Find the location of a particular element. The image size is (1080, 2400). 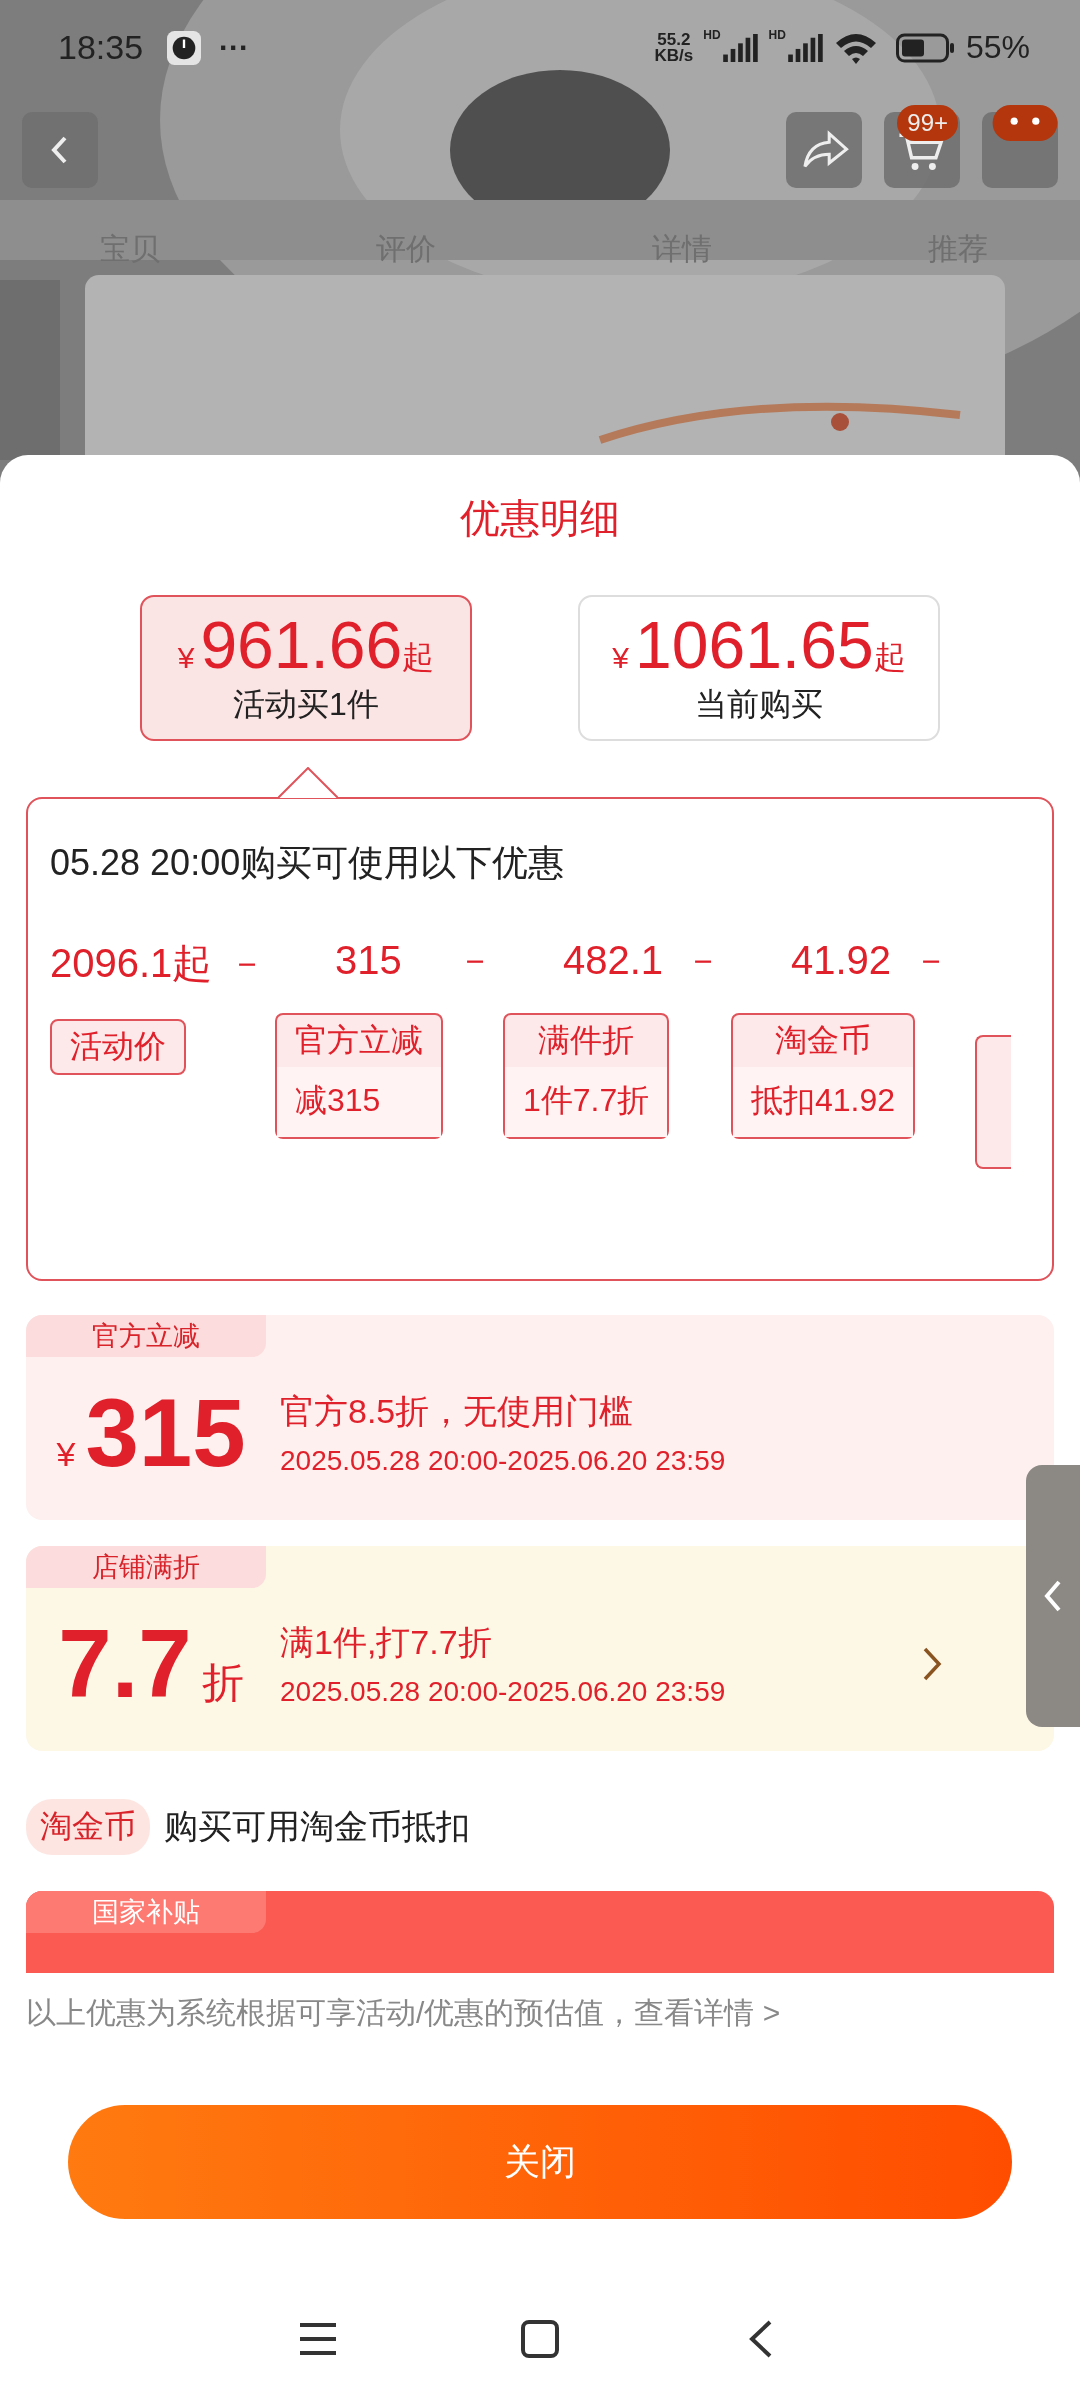

price-option: ¥961.66起 活动买1件 is located at coordinates (306, 668).